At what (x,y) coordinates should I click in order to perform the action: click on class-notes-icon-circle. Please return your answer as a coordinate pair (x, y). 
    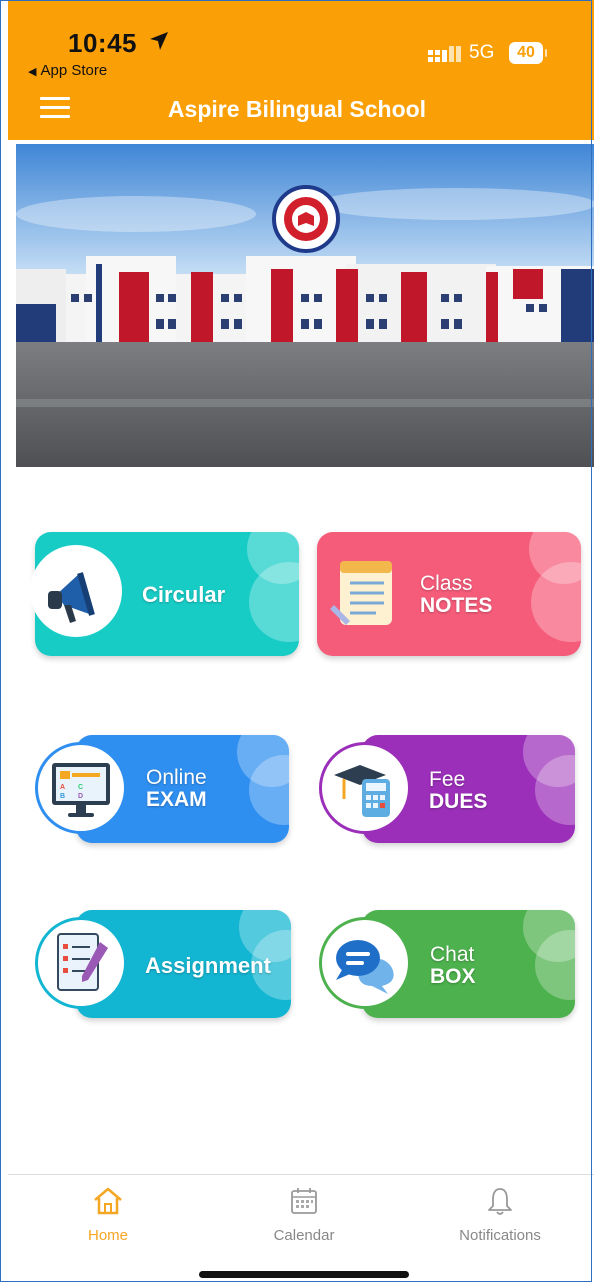
    Looking at the image, I should click on (366, 591).